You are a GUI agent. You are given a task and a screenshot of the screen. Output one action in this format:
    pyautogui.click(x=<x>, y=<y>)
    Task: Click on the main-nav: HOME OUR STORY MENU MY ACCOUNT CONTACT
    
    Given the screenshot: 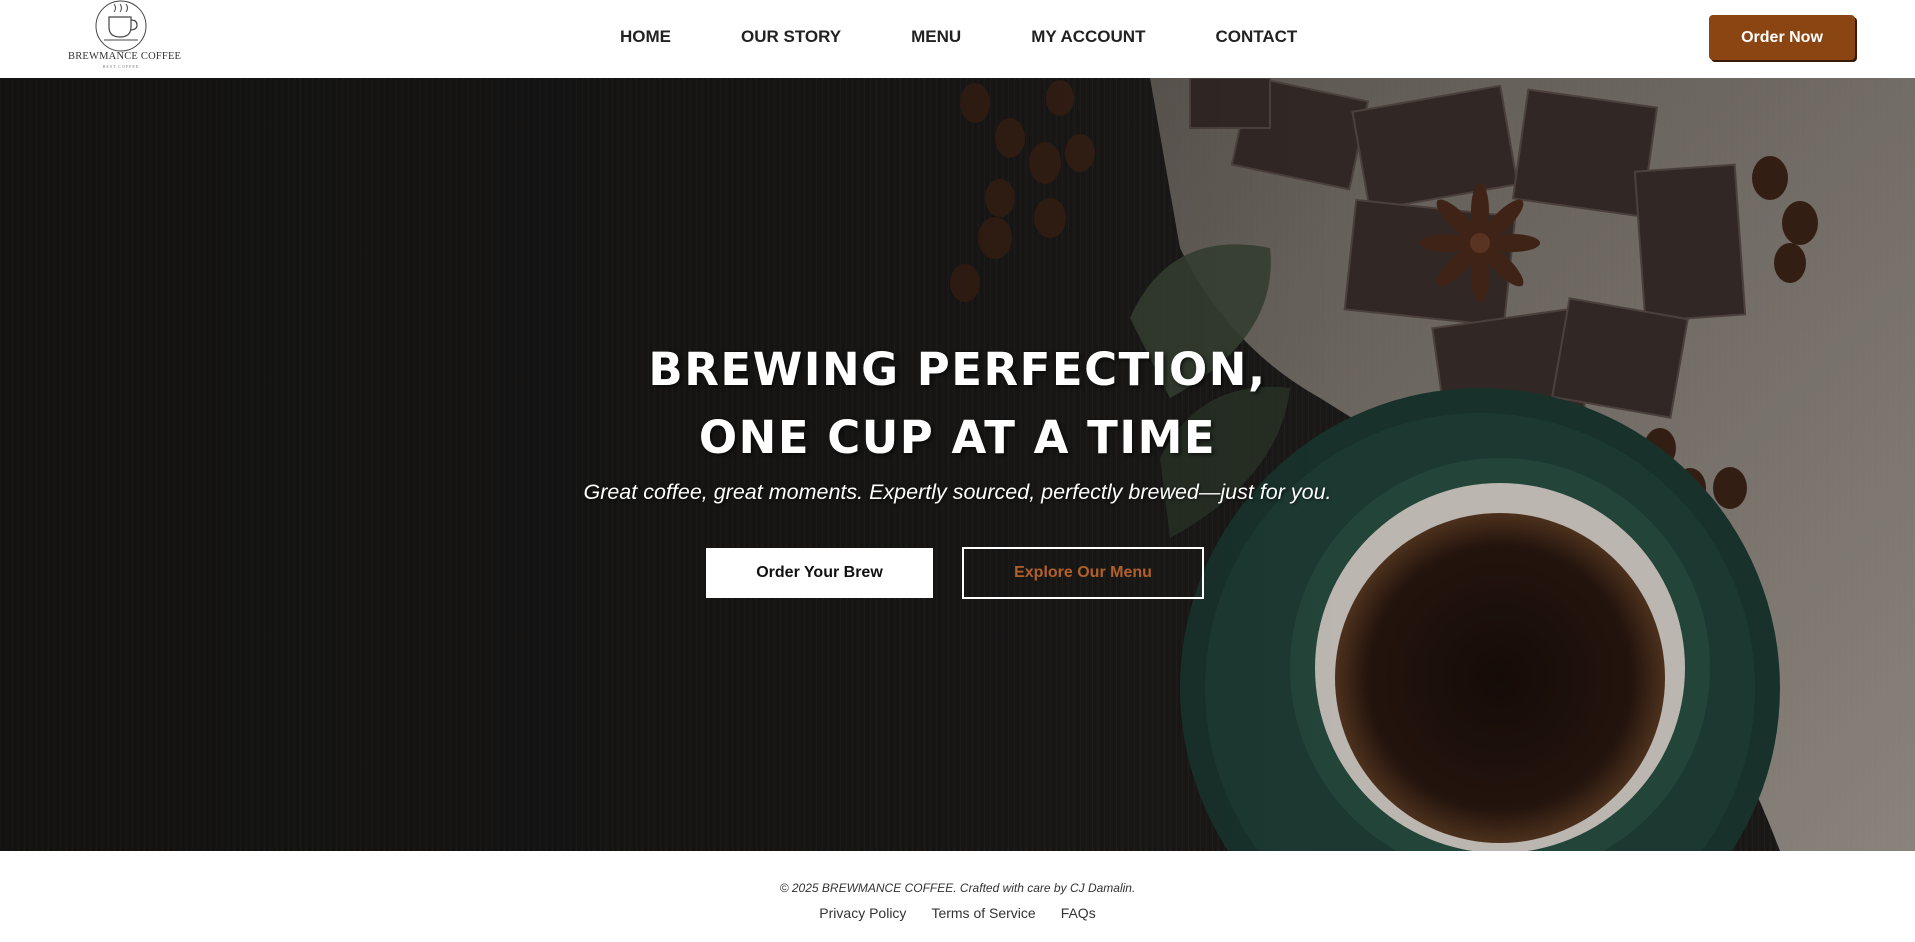 What is the action you would take?
    pyautogui.click(x=958, y=38)
    